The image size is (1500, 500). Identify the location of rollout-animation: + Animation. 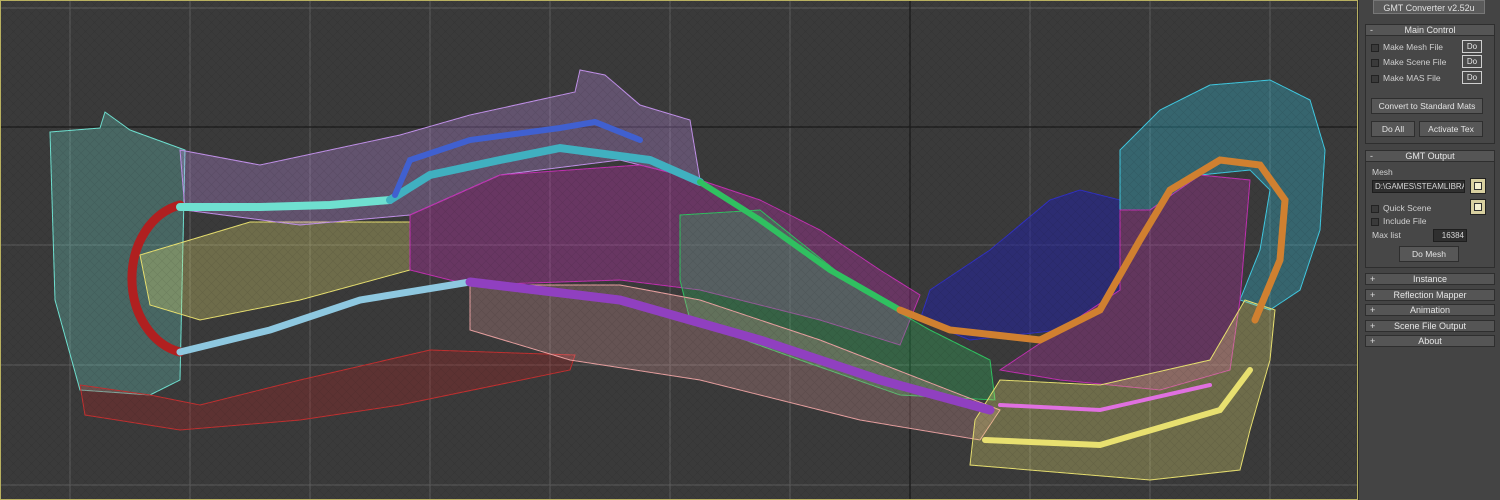
(1430, 310).